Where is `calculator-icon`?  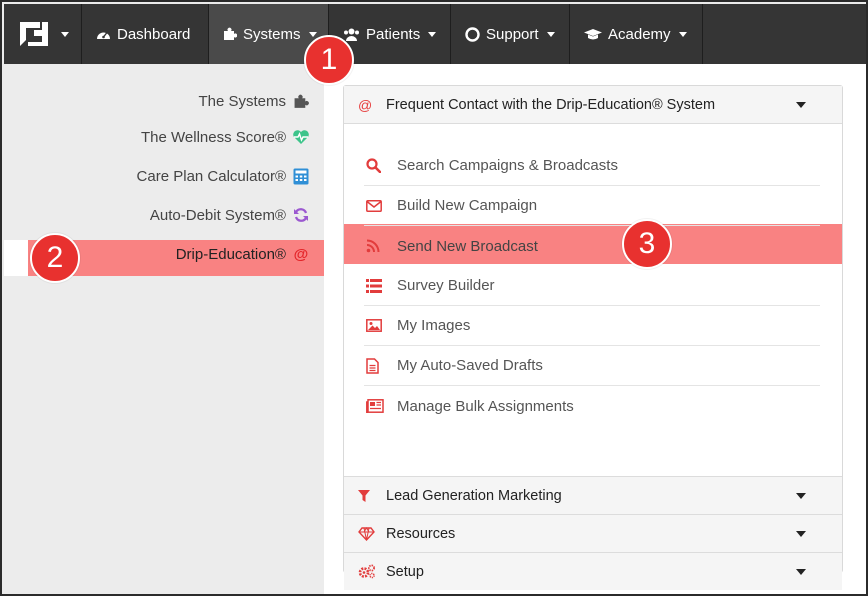
calculator-icon is located at coordinates (301, 176).